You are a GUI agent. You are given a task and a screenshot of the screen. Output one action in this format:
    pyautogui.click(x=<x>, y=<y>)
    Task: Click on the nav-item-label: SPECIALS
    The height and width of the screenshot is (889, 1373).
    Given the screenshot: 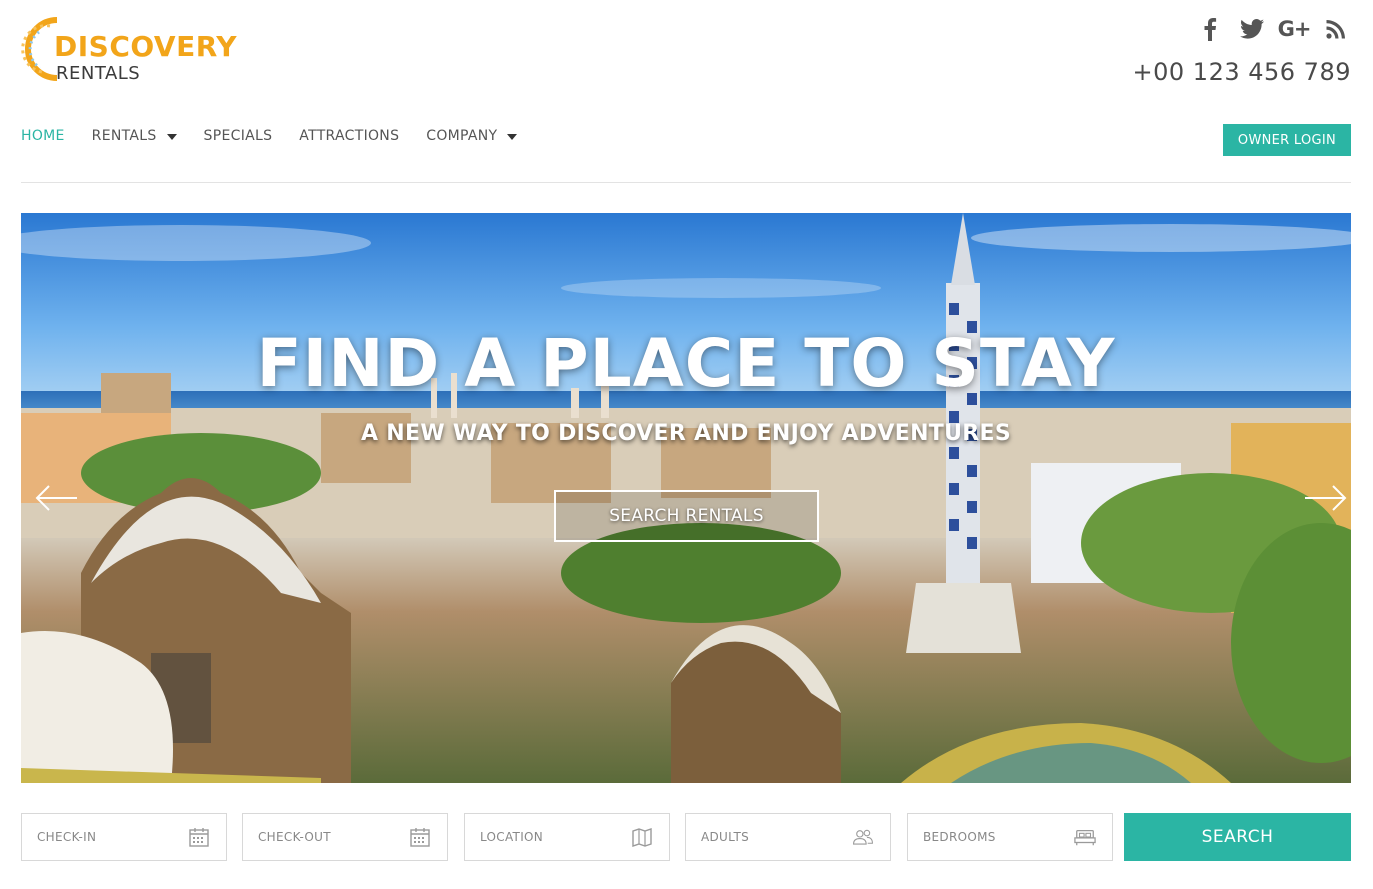 What is the action you would take?
    pyautogui.click(x=238, y=136)
    